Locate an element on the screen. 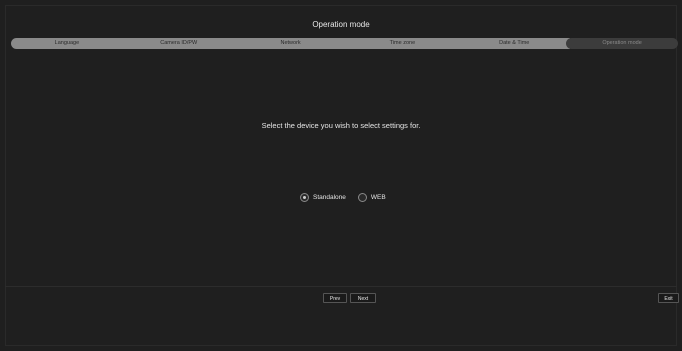 This screenshot has height=351, width=682. radio-dot-icon is located at coordinates (304, 197).